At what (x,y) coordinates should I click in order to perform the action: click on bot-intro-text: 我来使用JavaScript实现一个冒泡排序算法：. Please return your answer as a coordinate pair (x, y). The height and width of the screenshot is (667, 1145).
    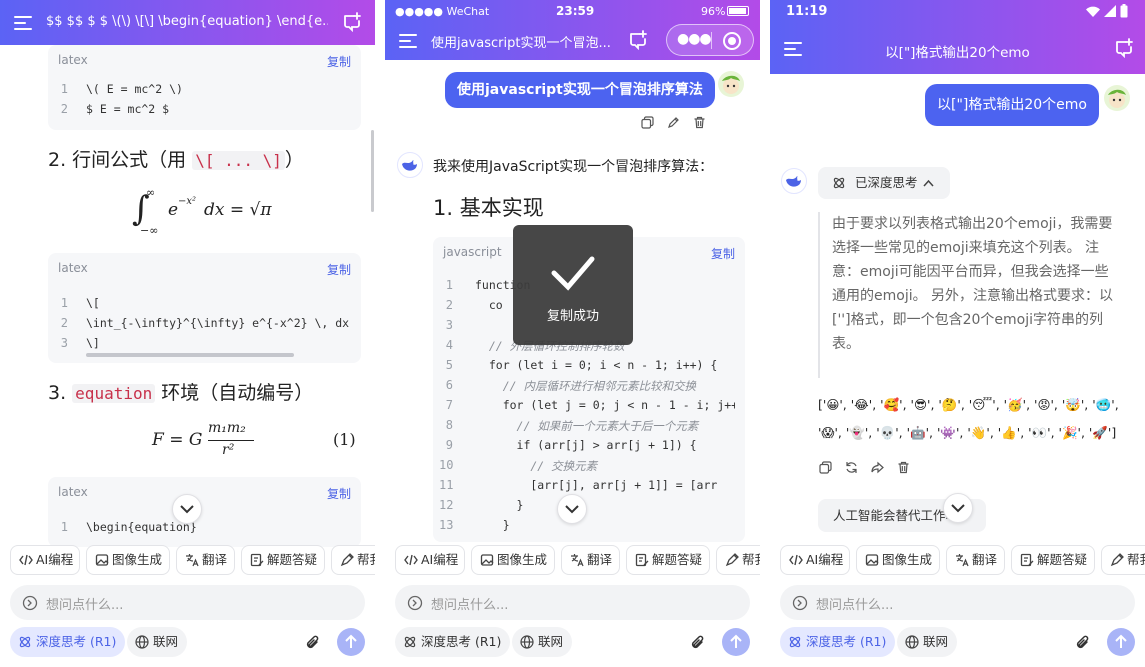
    Looking at the image, I should click on (573, 167).